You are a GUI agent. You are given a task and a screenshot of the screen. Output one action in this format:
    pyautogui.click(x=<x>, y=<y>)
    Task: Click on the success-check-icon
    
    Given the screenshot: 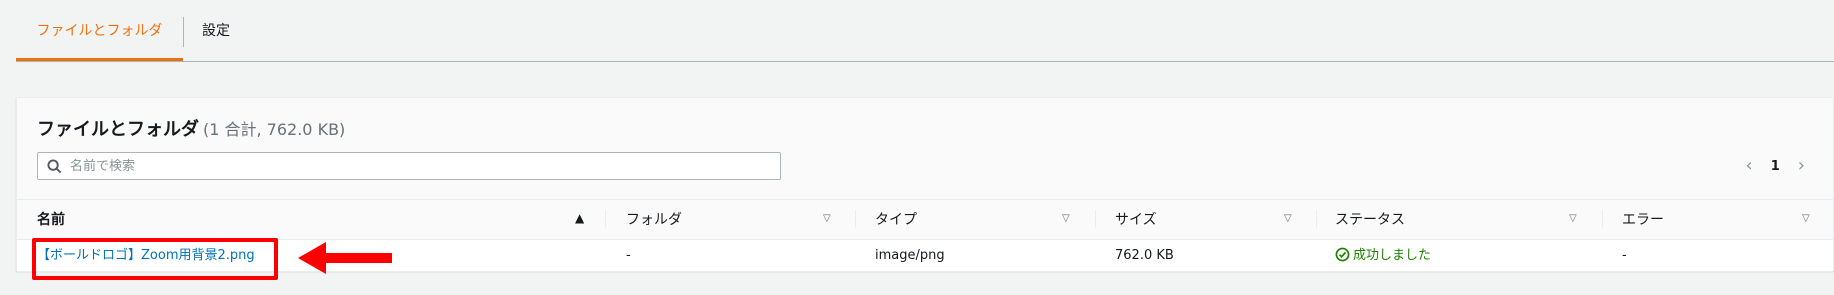 What is the action you would take?
    pyautogui.click(x=1342, y=254)
    